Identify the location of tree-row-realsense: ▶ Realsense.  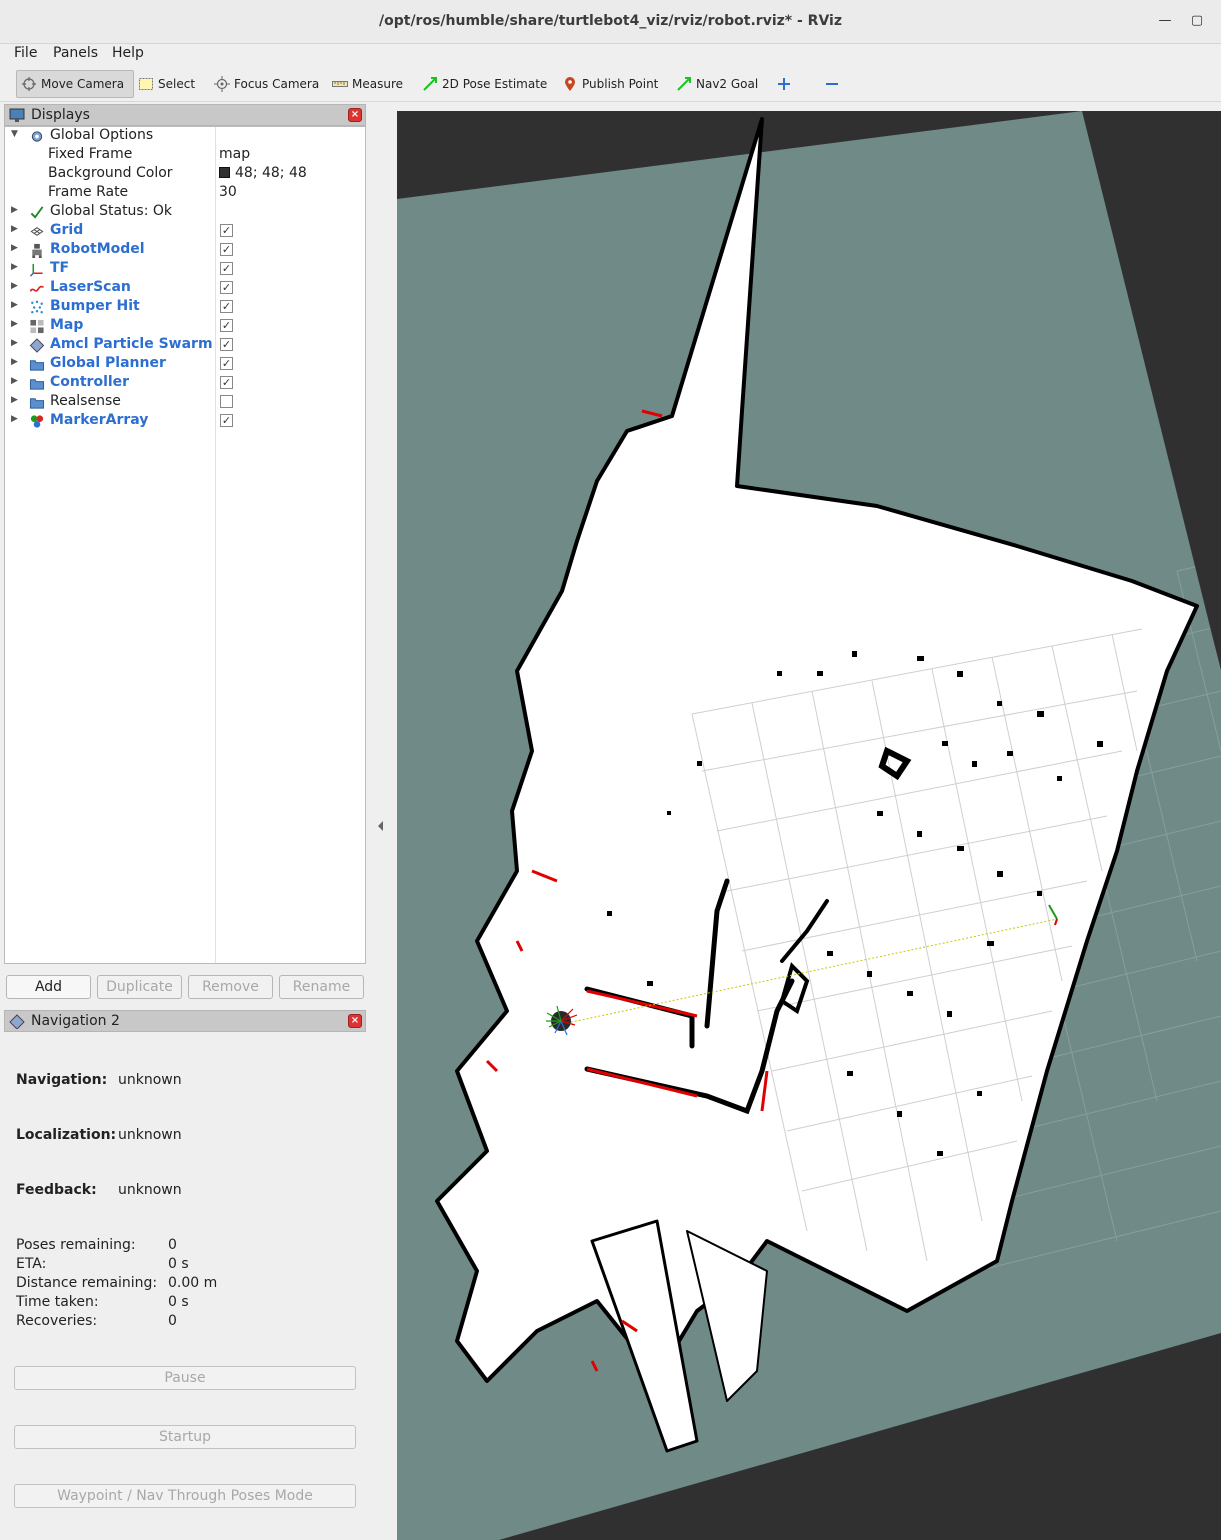
(185, 402).